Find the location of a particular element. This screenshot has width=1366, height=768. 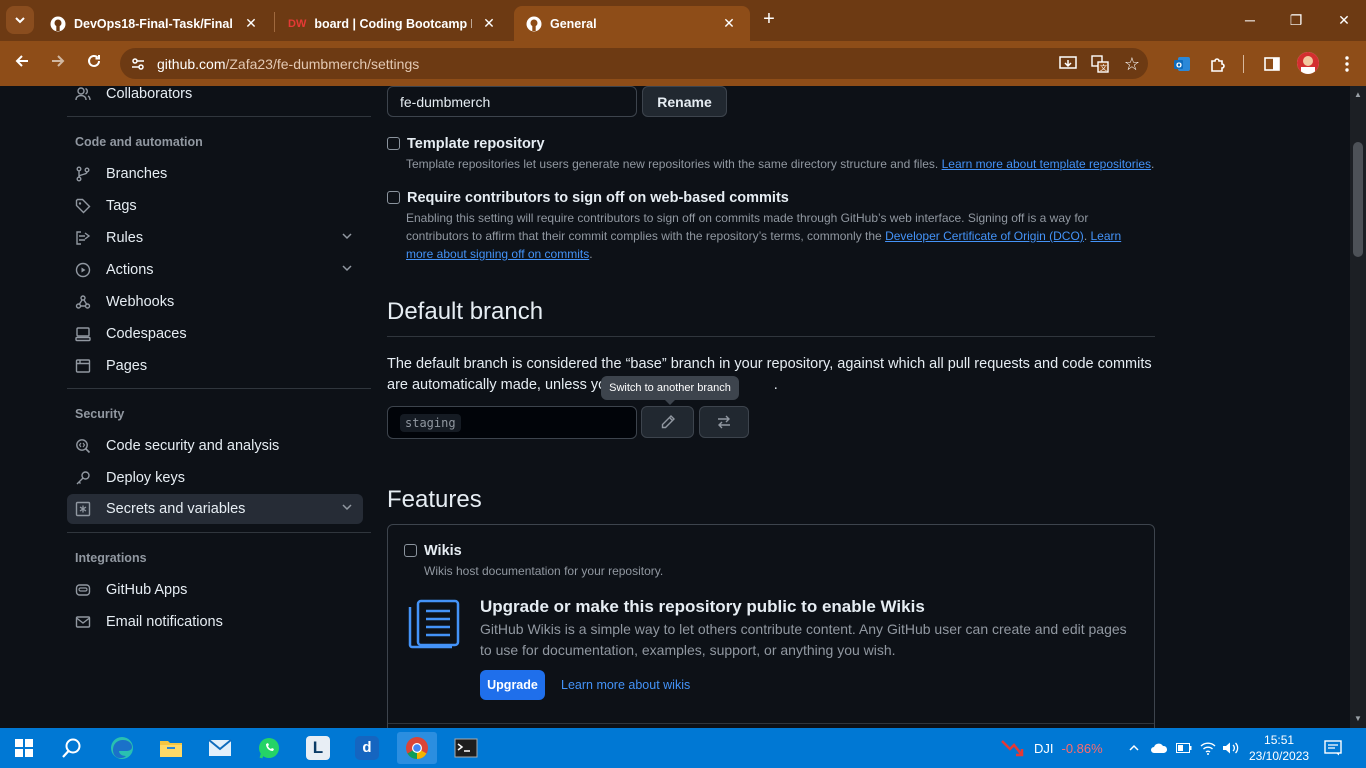

new-tab-button: + is located at coordinates (769, 20).